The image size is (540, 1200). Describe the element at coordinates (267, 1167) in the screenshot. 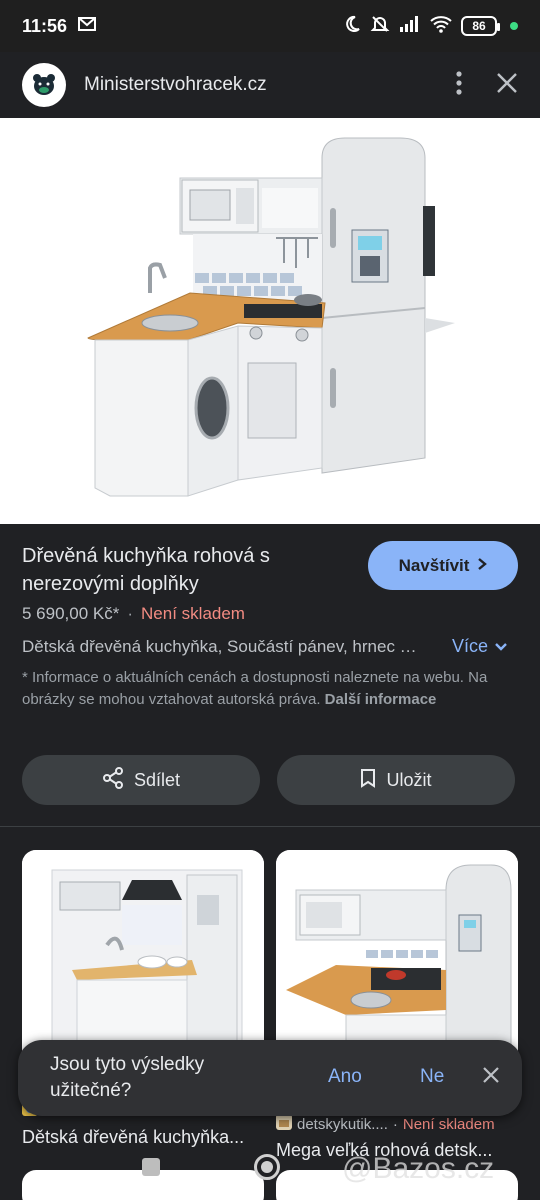

I see `home-button` at that location.